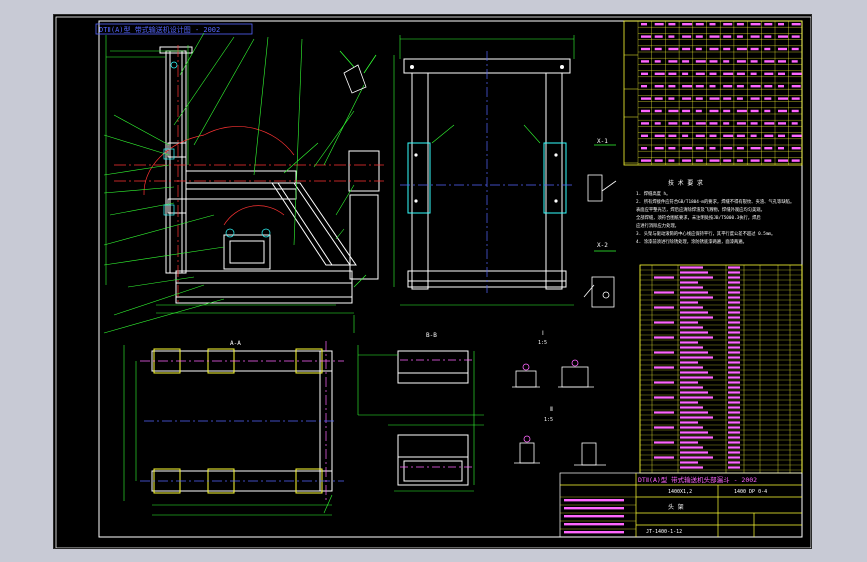 The width and height of the screenshot is (867, 562). What do you see at coordinates (602, 141) in the screenshot?
I see `section-x1-label: X-1` at bounding box center [602, 141].